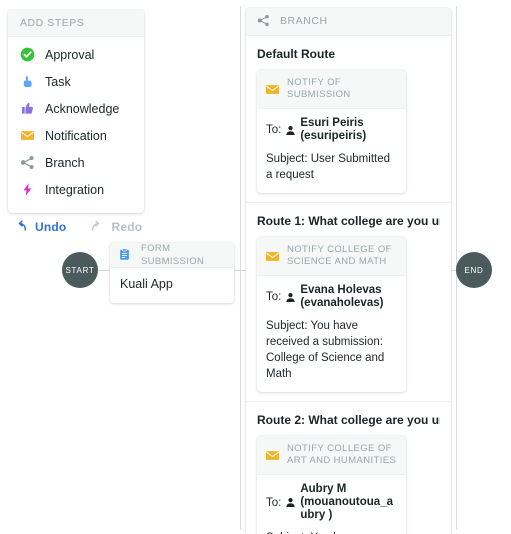 This screenshot has height=534, width=511. Describe the element at coordinates (58, 81) in the screenshot. I see `add-step-task-label: Task` at that location.